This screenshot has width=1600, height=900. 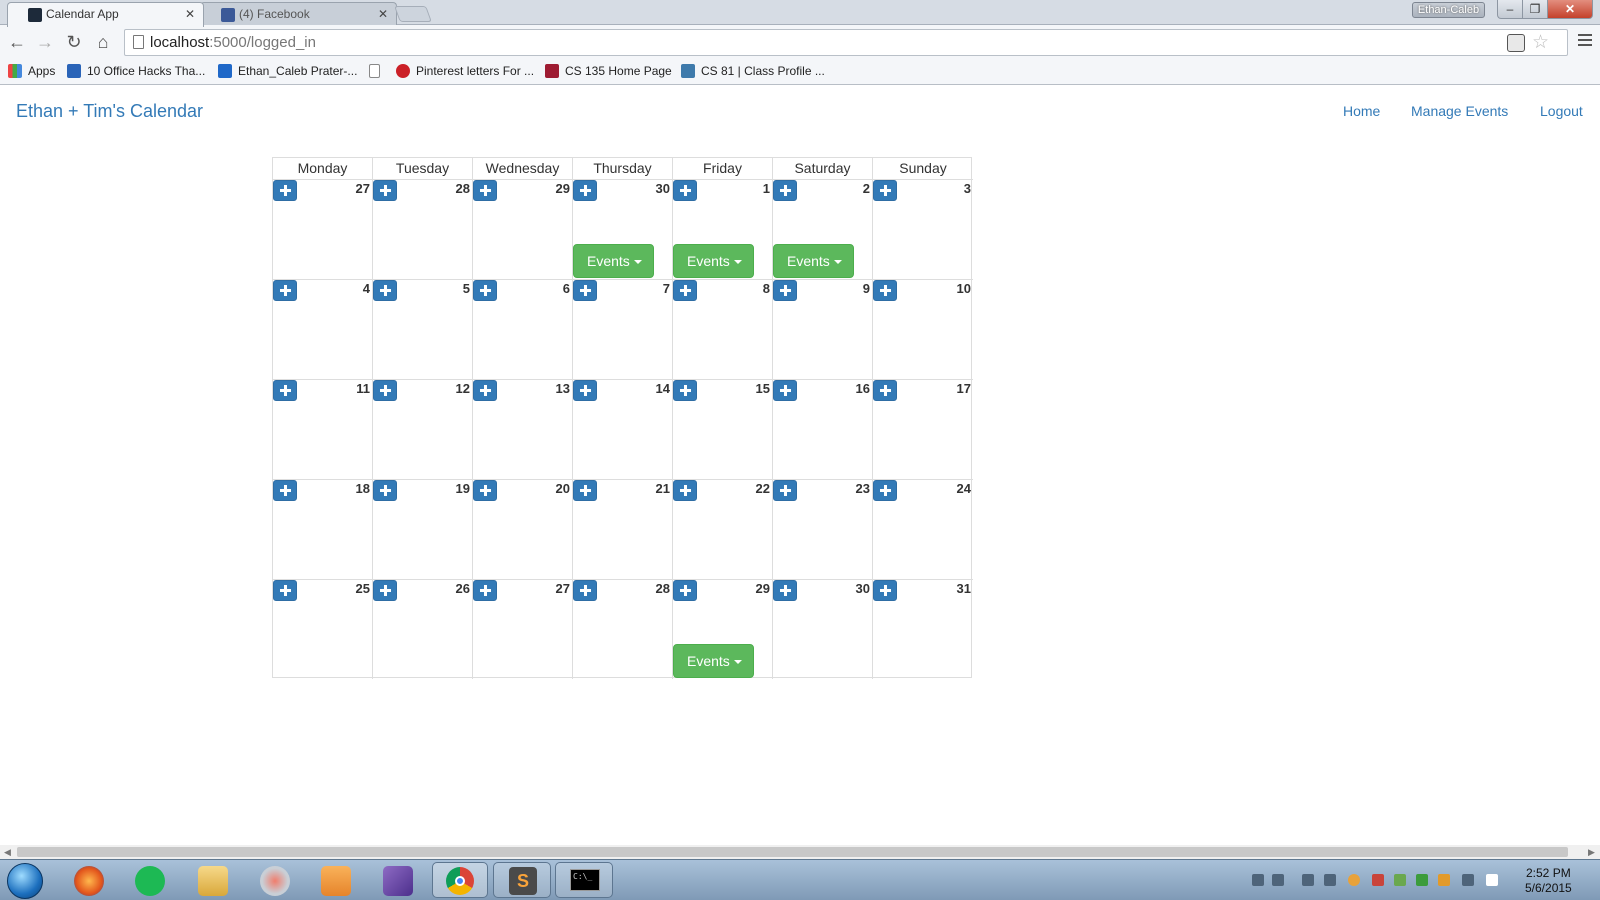 What do you see at coordinates (413, 14) in the screenshot?
I see `new-tab-button` at bounding box center [413, 14].